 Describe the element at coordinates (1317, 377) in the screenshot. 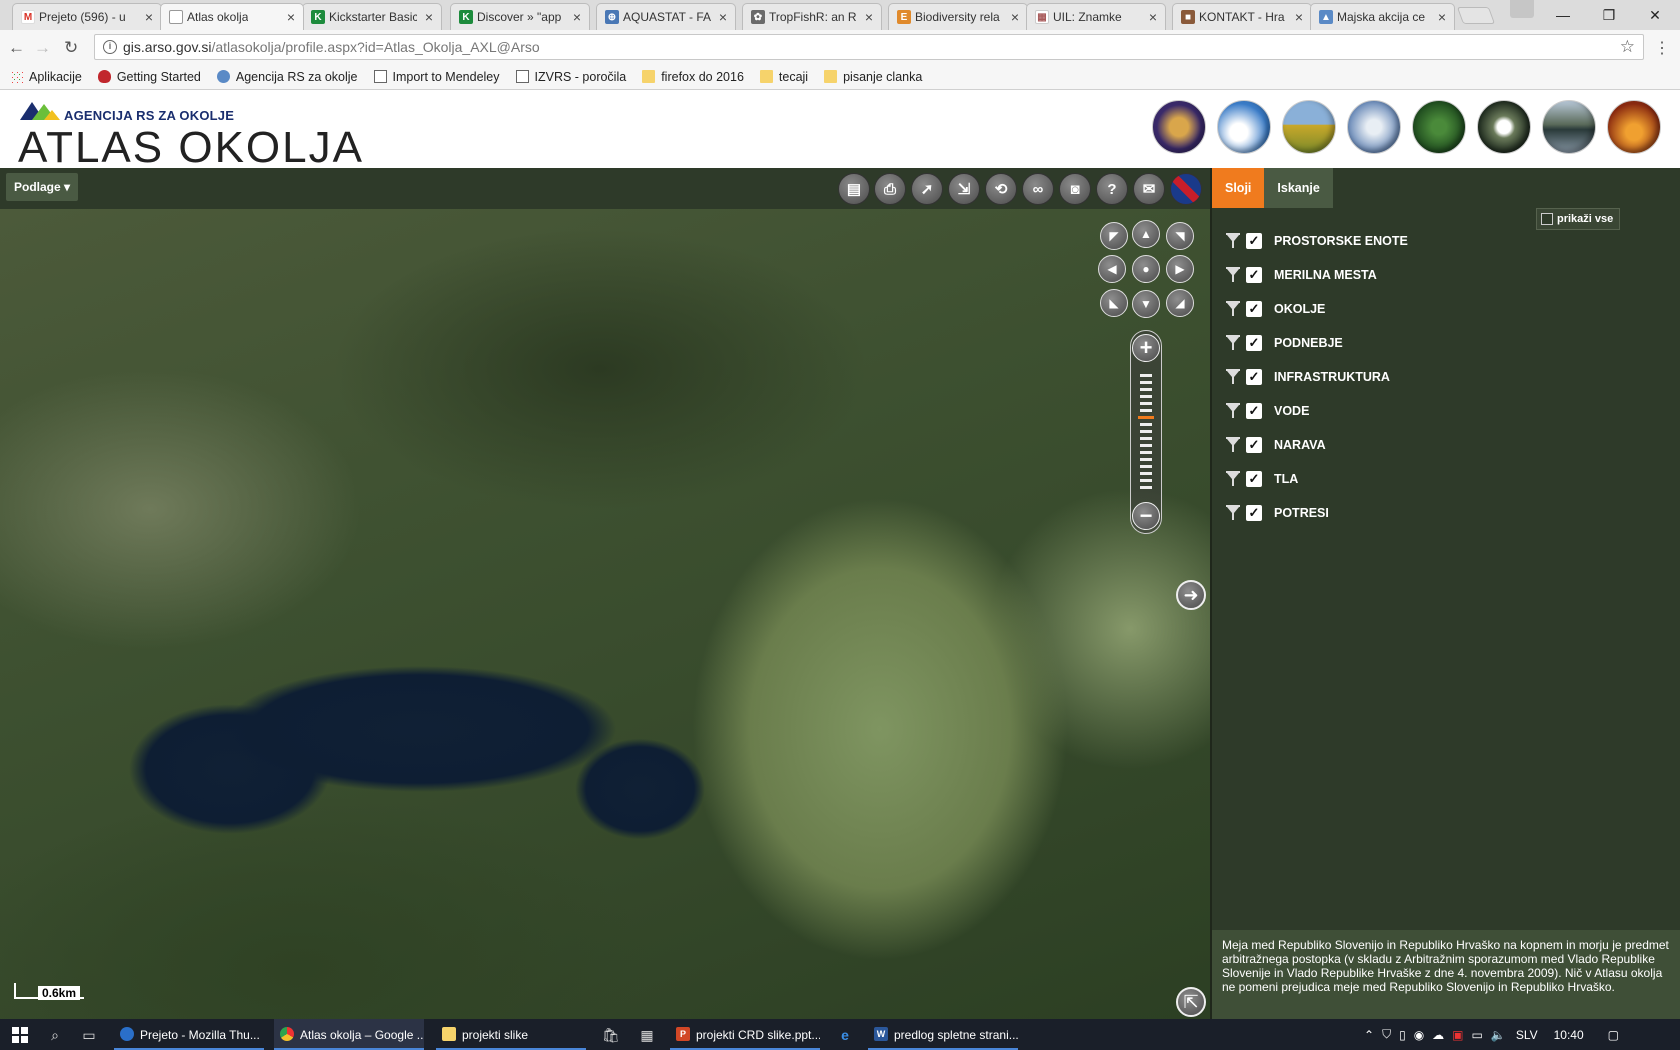

I see `layer-item: ✓ INFRASTRUKTURA` at that location.